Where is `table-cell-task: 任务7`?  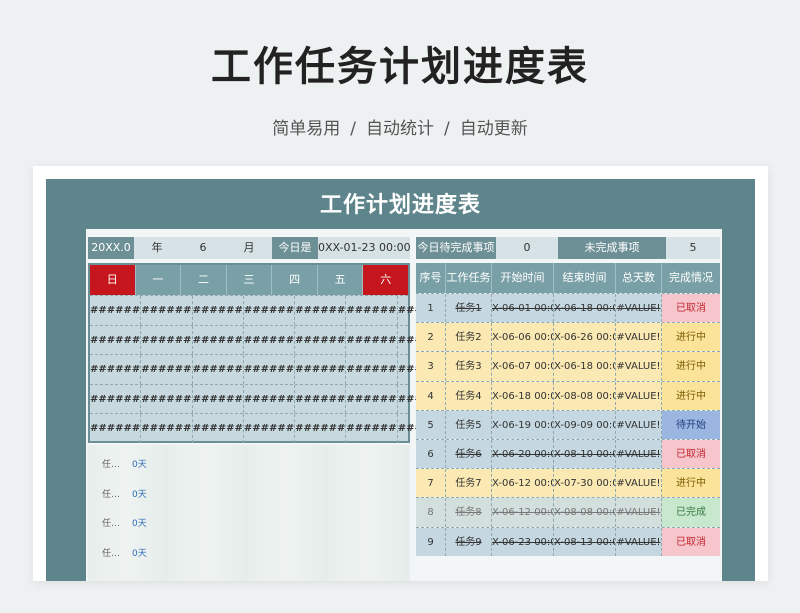 table-cell-task: 任务7 is located at coordinates (469, 483).